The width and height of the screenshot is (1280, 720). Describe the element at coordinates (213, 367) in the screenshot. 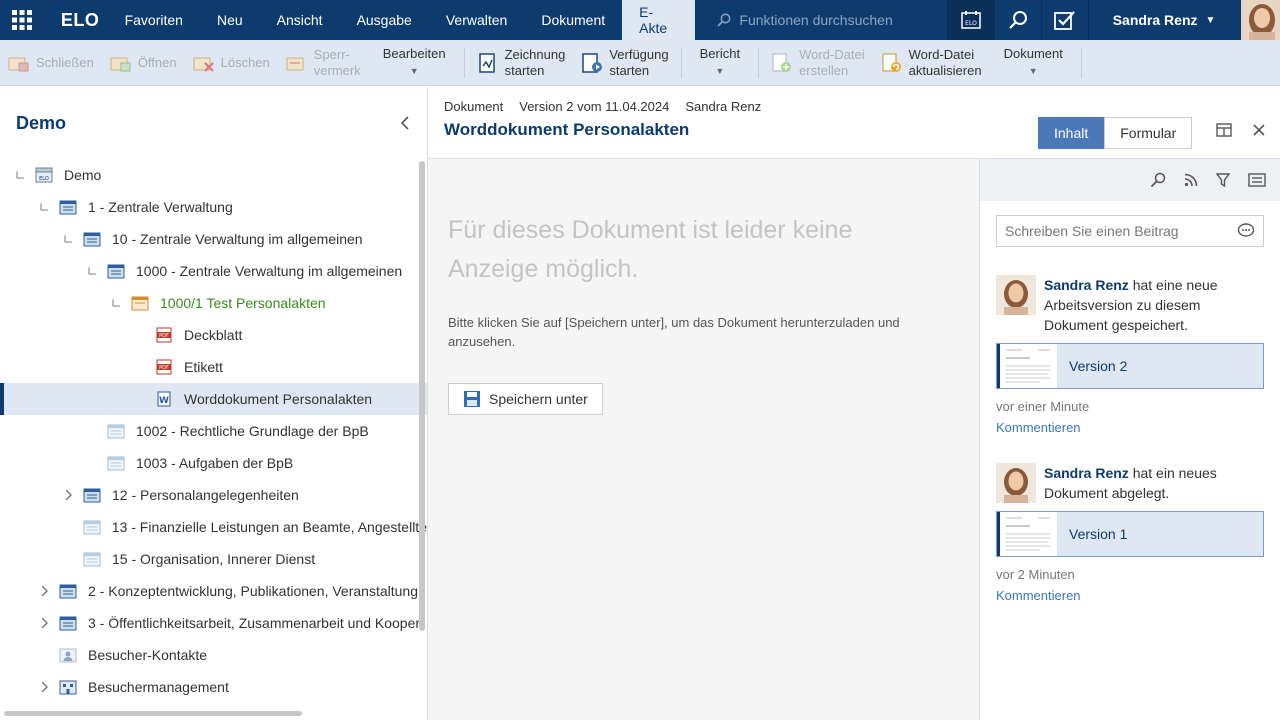

I see `tree-item: PDF Etikett` at that location.